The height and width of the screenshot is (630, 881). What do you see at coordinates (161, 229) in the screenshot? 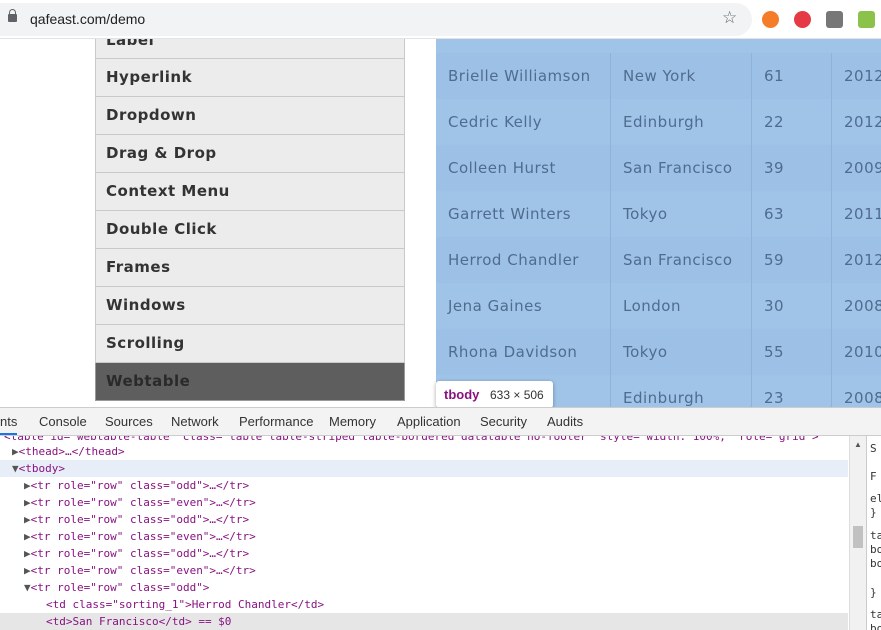
I see `menu-item-text: Double Click` at bounding box center [161, 229].